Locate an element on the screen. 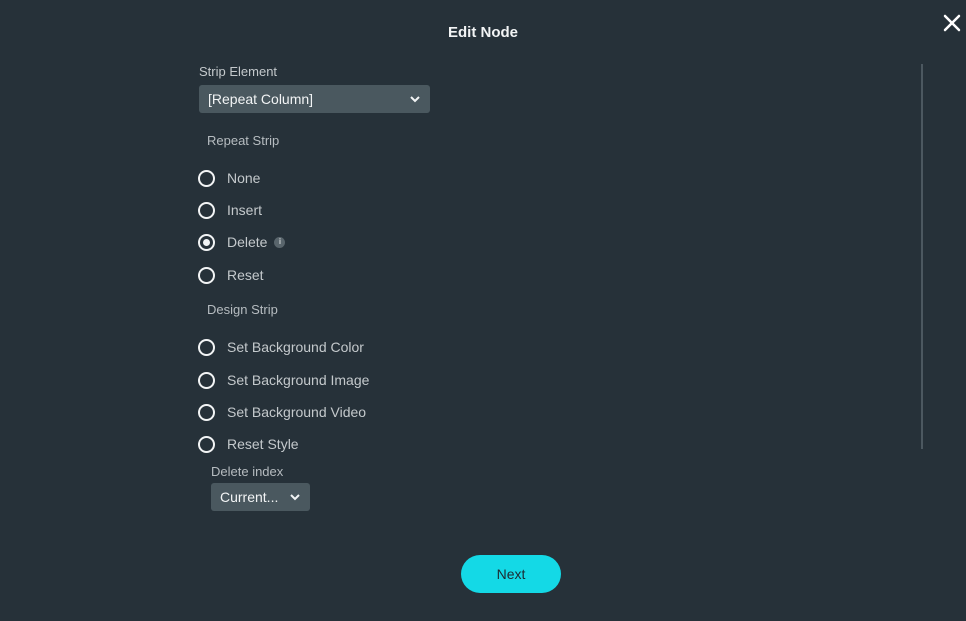  radio-set-background-color: Set Background Color is located at coordinates (281, 347).